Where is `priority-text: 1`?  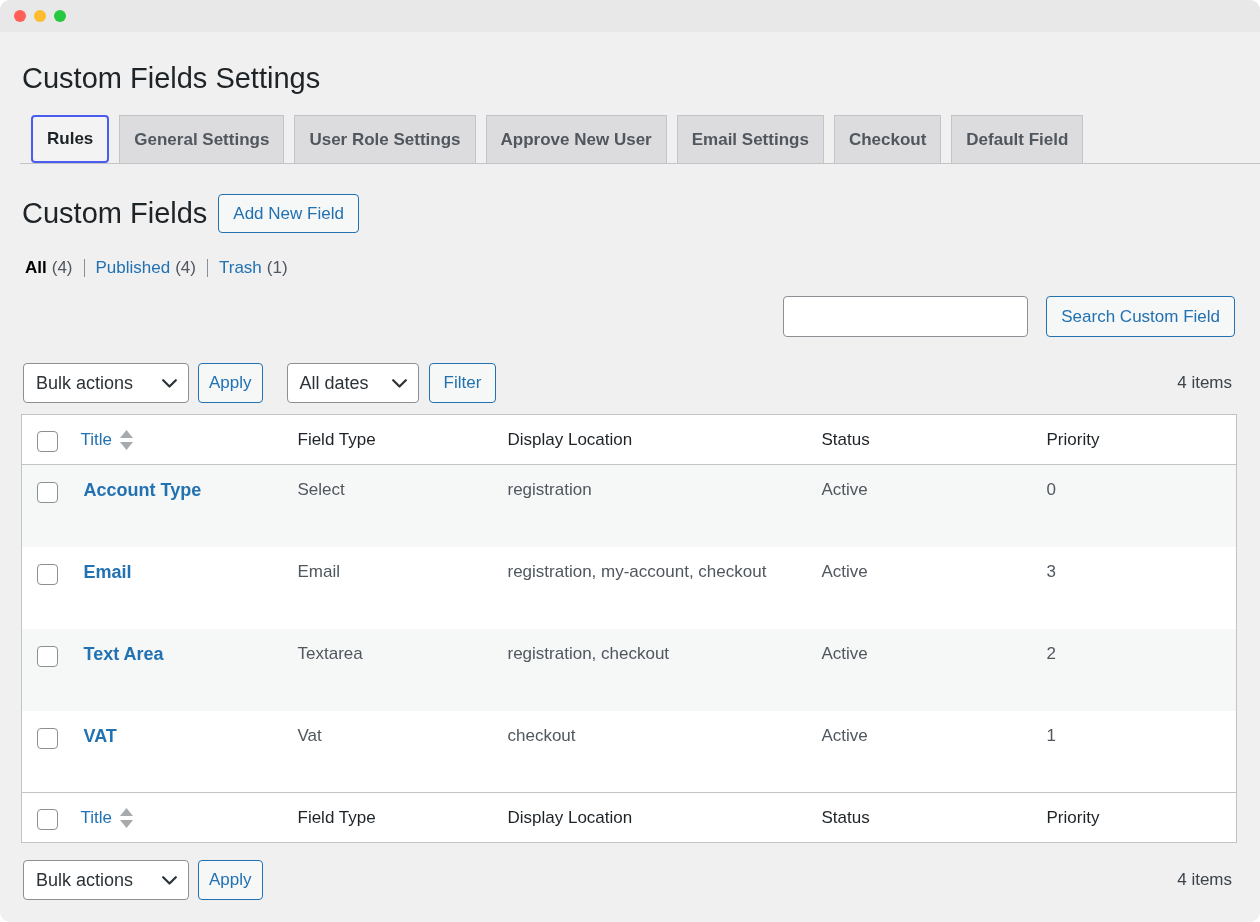
priority-text: 1 is located at coordinates (1051, 735).